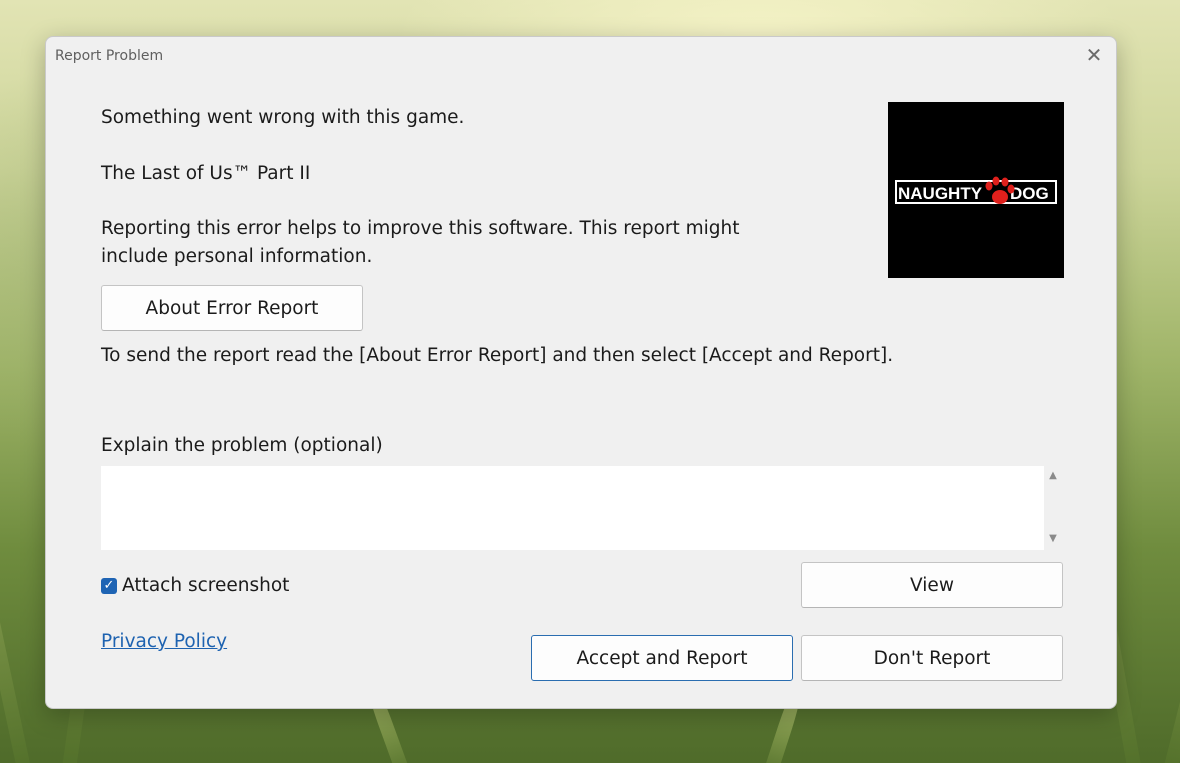 This screenshot has width=1180, height=763. Describe the element at coordinates (932, 658) in the screenshot. I see `dont-report-button: Don't Report` at that location.